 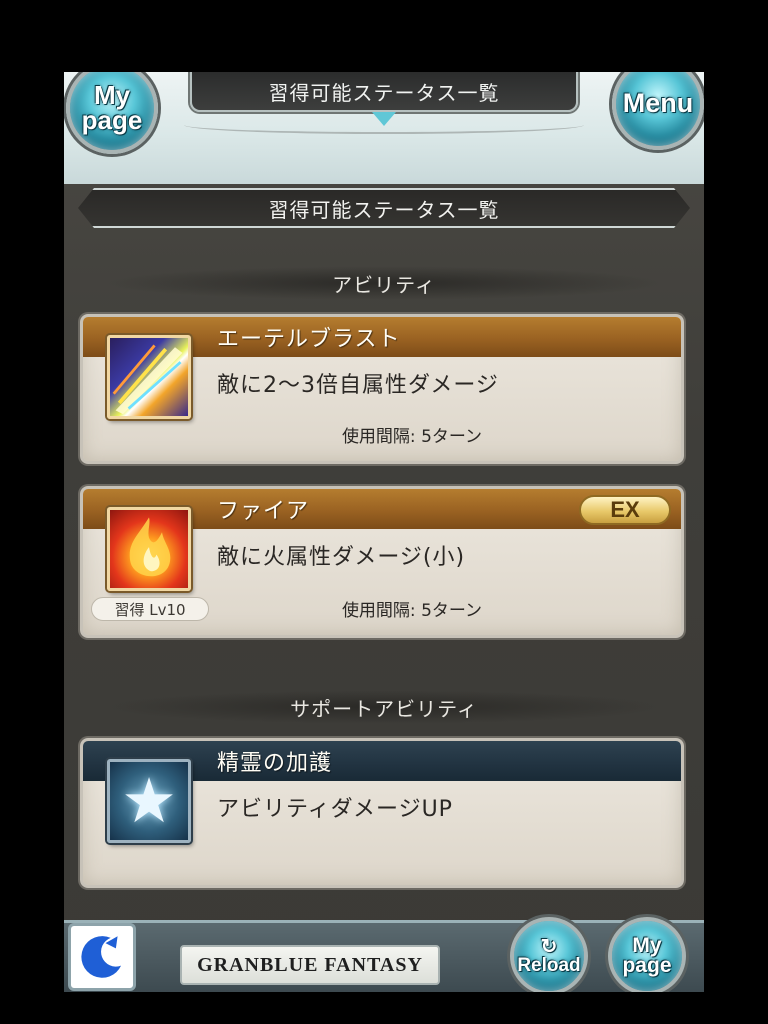 I want to click on ability-card: ファイア EX 習得 Lv10 敵に火属性ダメージ(小) 使用間隔: 5ターン, so click(x=382, y=562).